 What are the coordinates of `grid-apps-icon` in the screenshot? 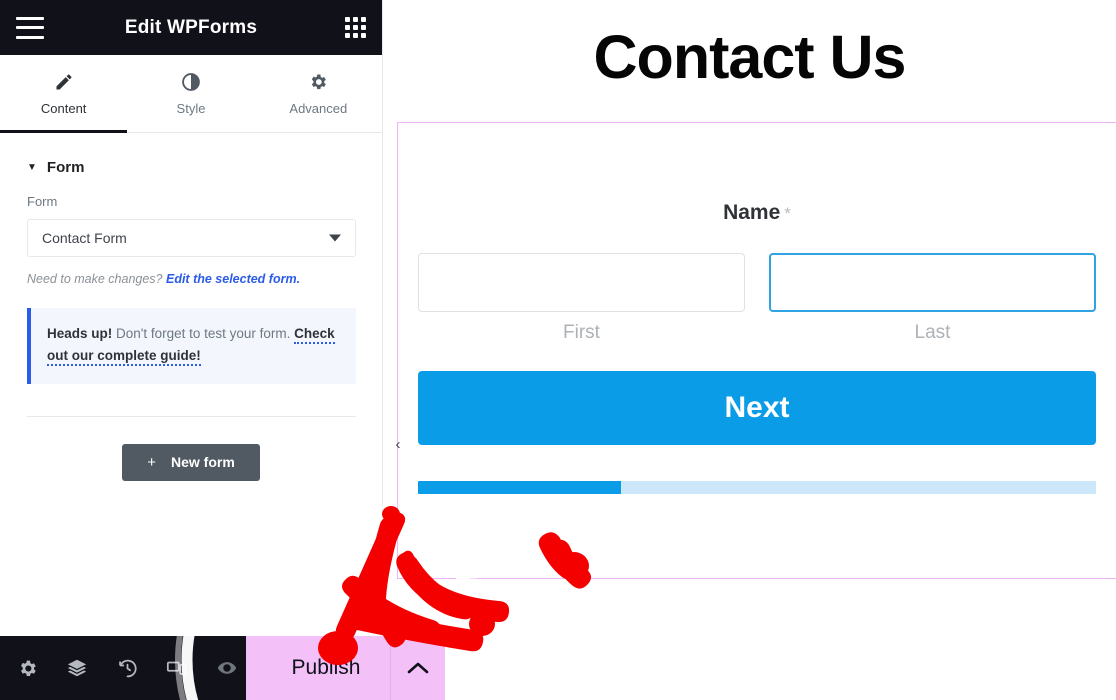 It's located at (355, 27).